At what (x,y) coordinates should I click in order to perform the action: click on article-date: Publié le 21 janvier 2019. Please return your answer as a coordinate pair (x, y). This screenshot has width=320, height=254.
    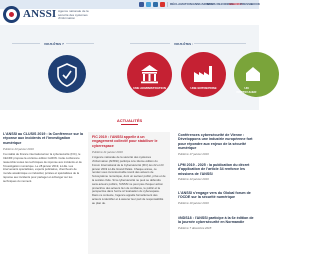
    Looking at the image, I should click on (107, 152).